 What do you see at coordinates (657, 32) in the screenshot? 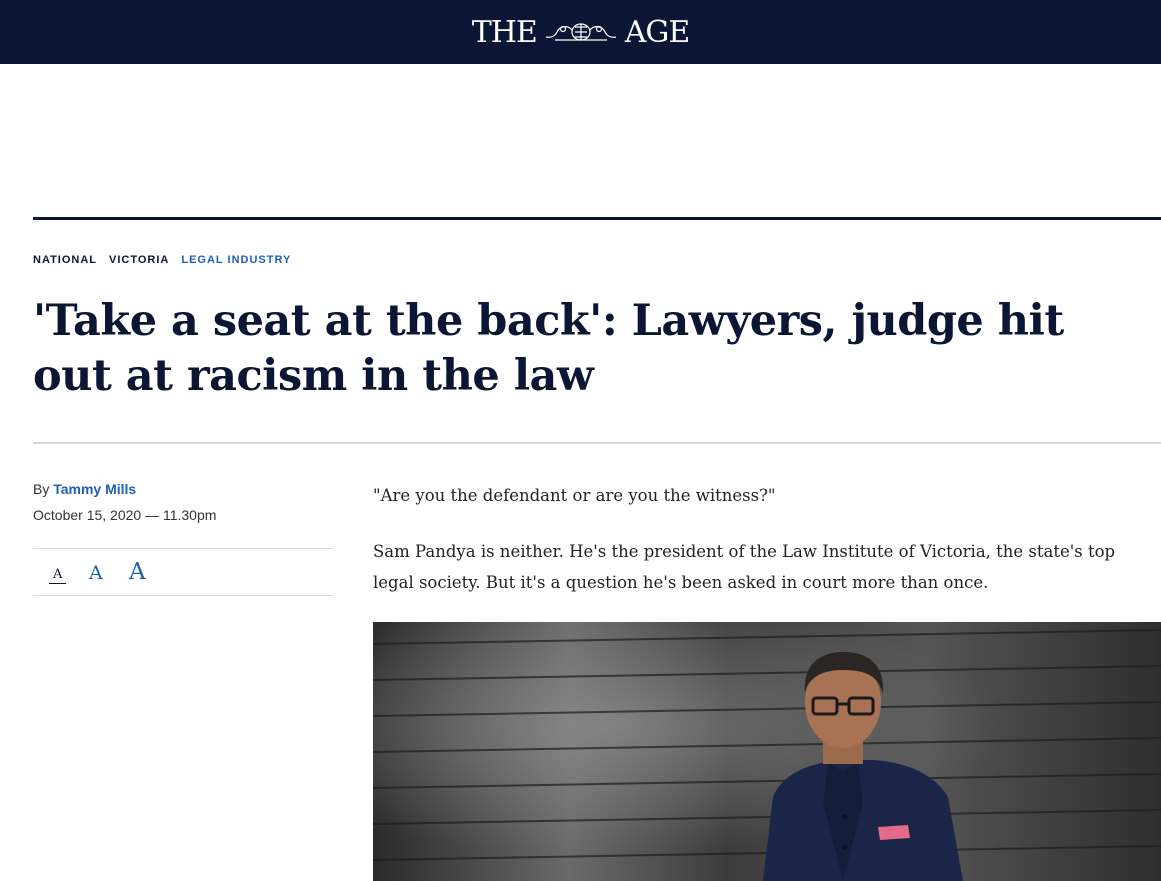
I see `logo-text-age: AGE` at bounding box center [657, 32].